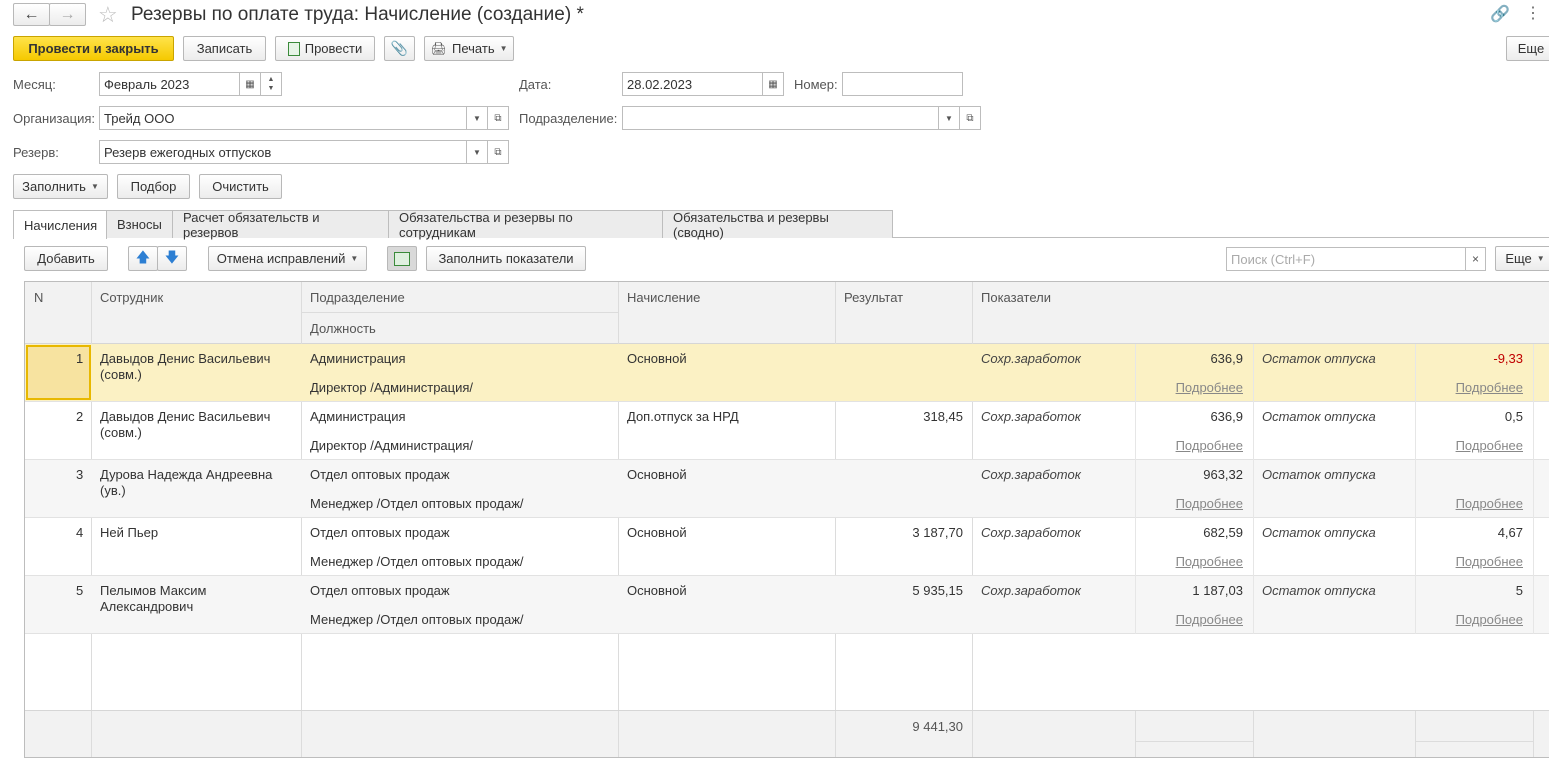 The image size is (1549, 758). What do you see at coordinates (873, 297) in the screenshot?
I see `col-result: Результат` at bounding box center [873, 297].